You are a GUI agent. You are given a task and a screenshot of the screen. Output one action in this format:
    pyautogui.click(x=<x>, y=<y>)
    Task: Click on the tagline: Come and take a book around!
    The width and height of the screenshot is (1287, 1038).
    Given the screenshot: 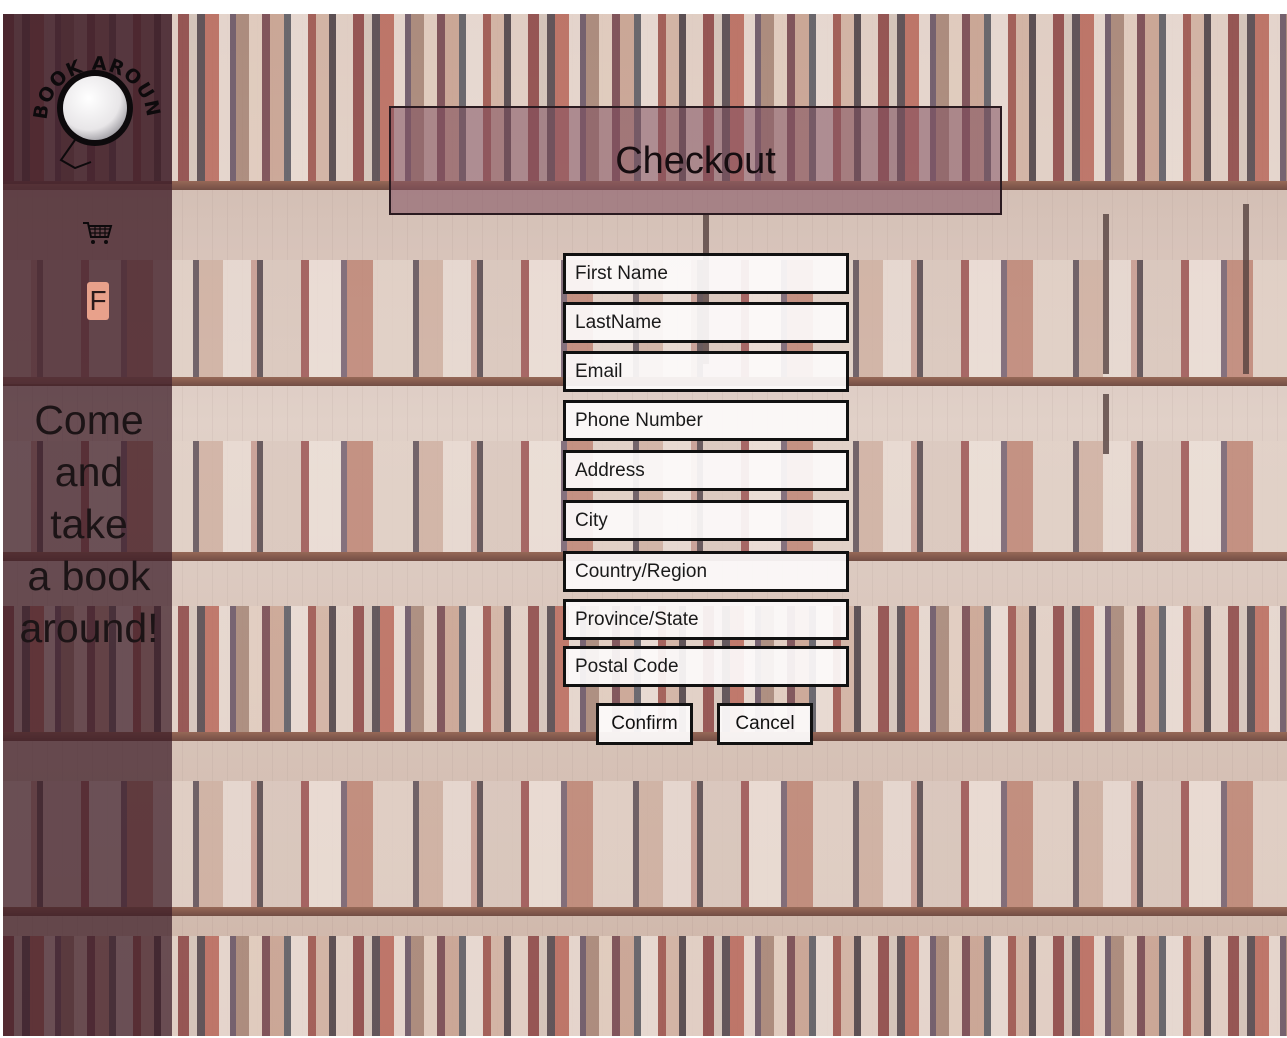 What is the action you would take?
    pyautogui.click(x=89, y=524)
    